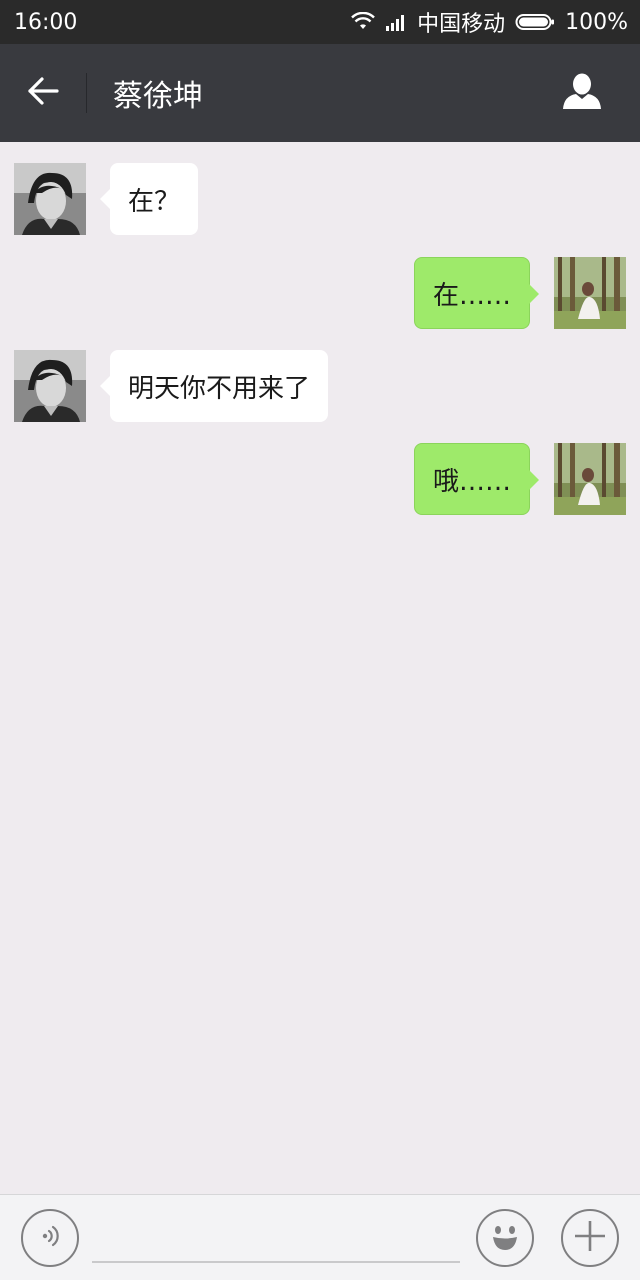 The height and width of the screenshot is (1280, 640). I want to click on message-text: 明天你不用来了, so click(219, 388).